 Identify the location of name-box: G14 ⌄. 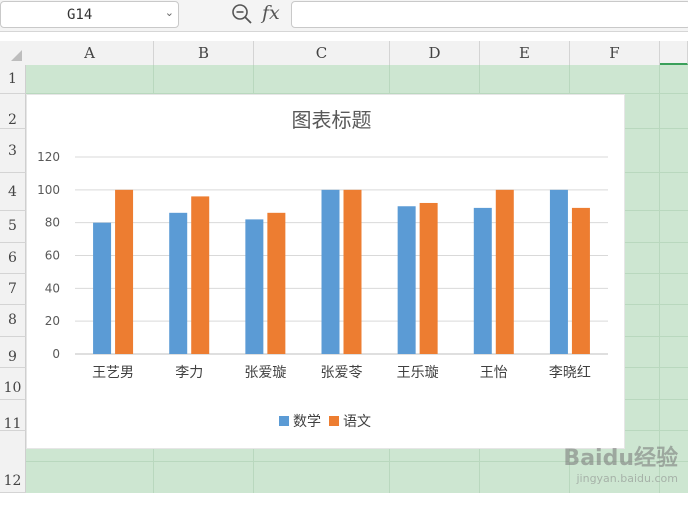
(89, 14).